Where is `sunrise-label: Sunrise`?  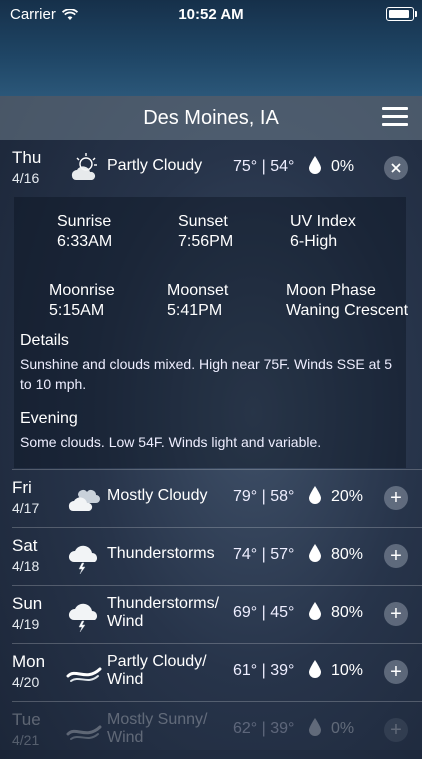 sunrise-label: Sunrise is located at coordinates (84, 221).